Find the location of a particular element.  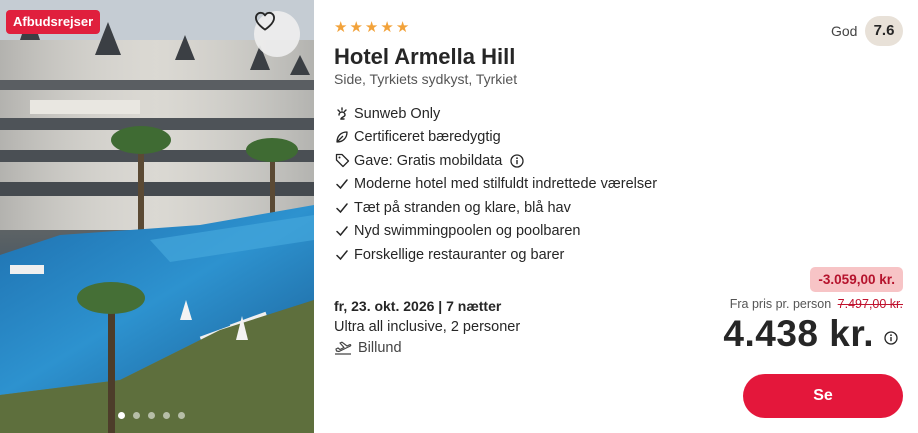

star-rating: ★ ★ ★ ★ ★ is located at coordinates (371, 27).